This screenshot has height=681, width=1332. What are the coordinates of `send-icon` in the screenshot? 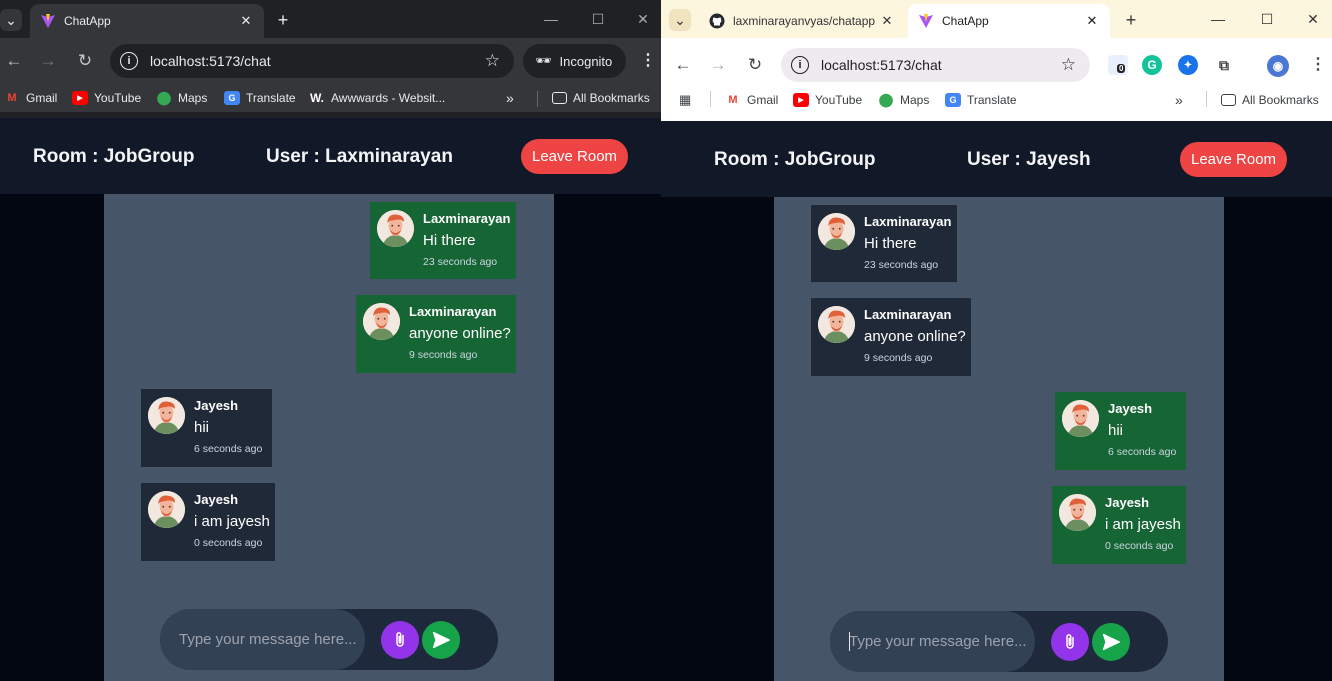 It's located at (441, 640).